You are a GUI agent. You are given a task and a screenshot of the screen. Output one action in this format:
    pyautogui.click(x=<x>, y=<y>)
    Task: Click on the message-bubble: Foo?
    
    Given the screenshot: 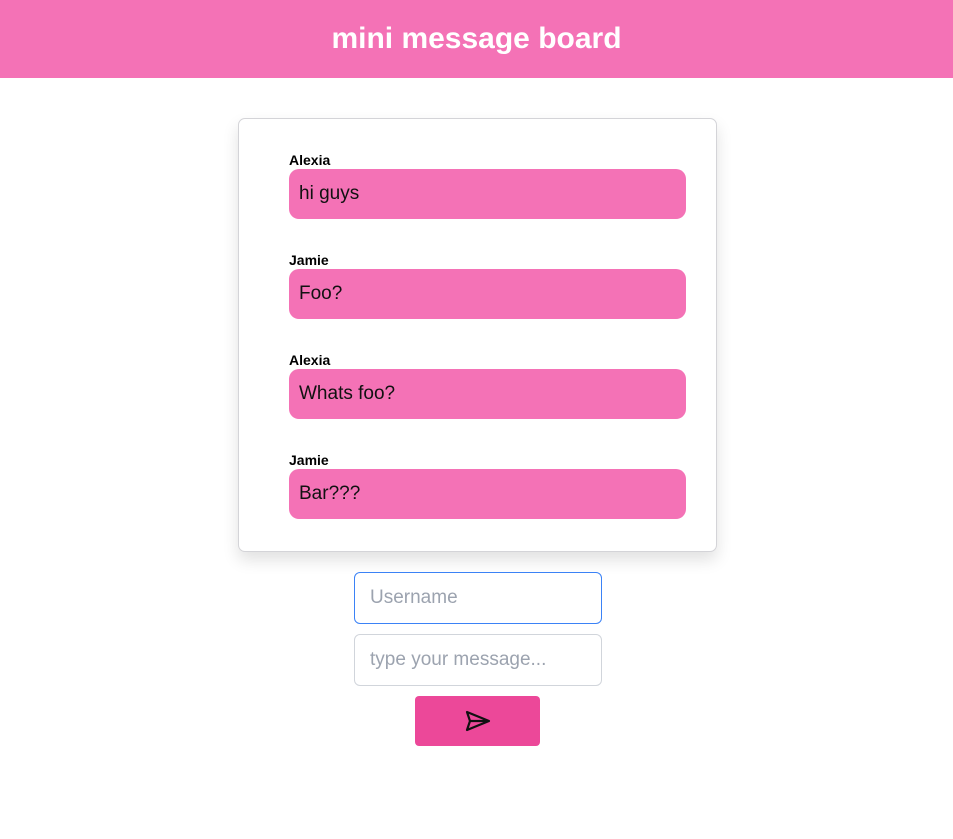 What is the action you would take?
    pyautogui.click(x=487, y=294)
    